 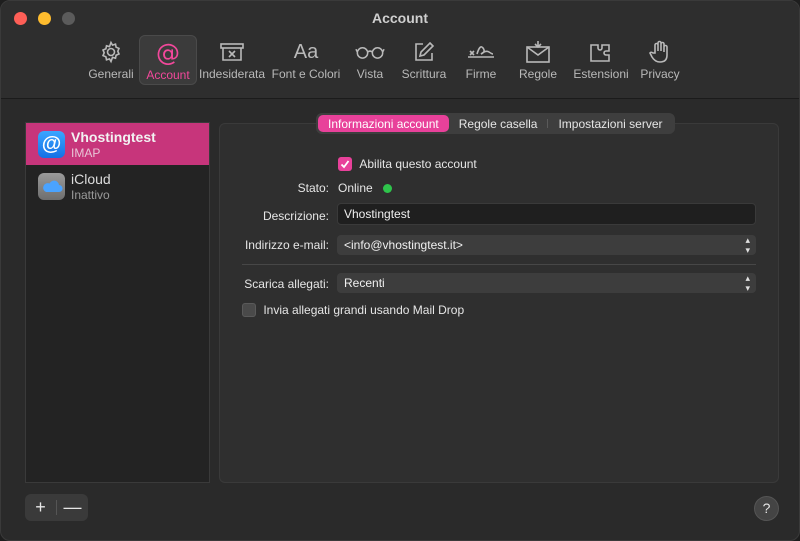 I want to click on account-type: IMAP, so click(x=86, y=152).